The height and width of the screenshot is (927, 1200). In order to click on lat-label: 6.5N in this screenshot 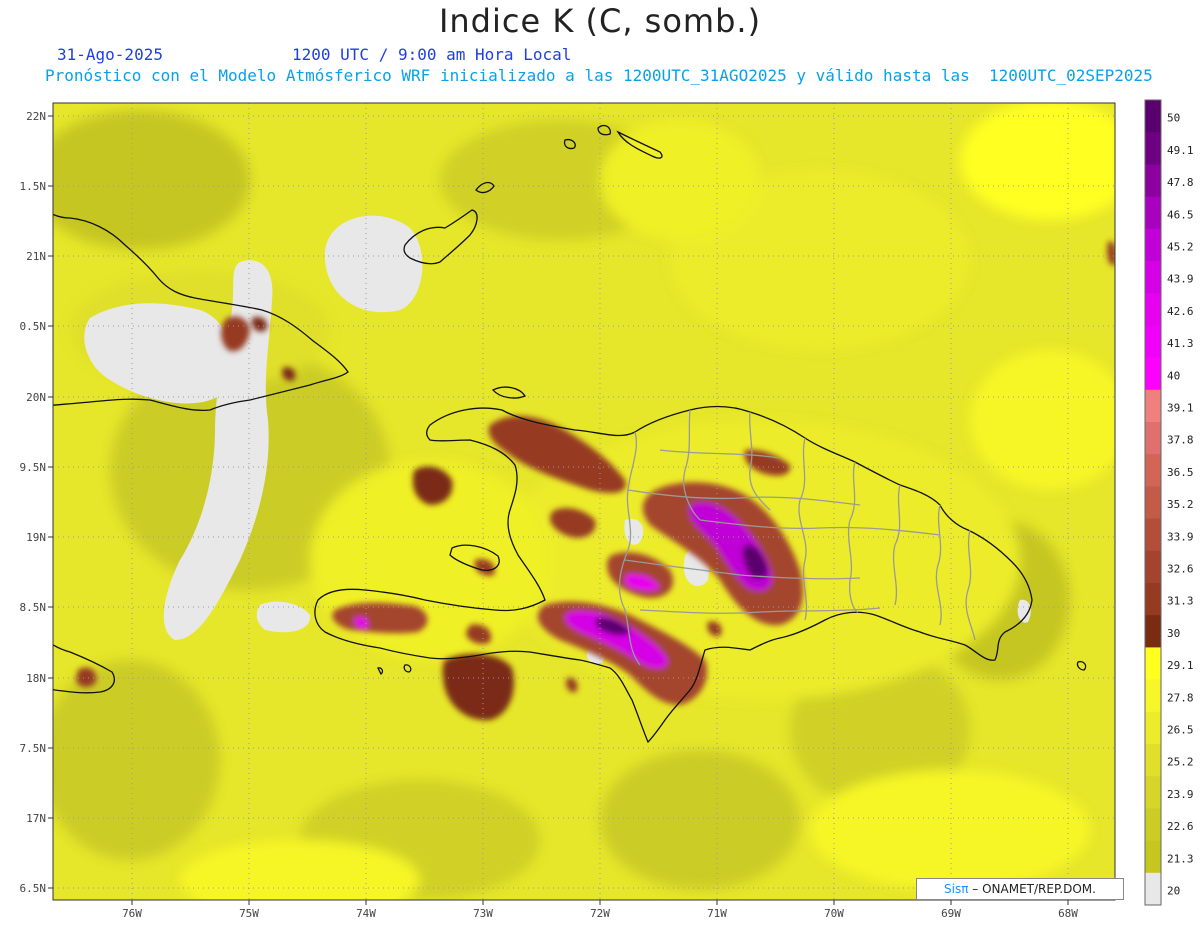, I will do `click(33, 888)`.